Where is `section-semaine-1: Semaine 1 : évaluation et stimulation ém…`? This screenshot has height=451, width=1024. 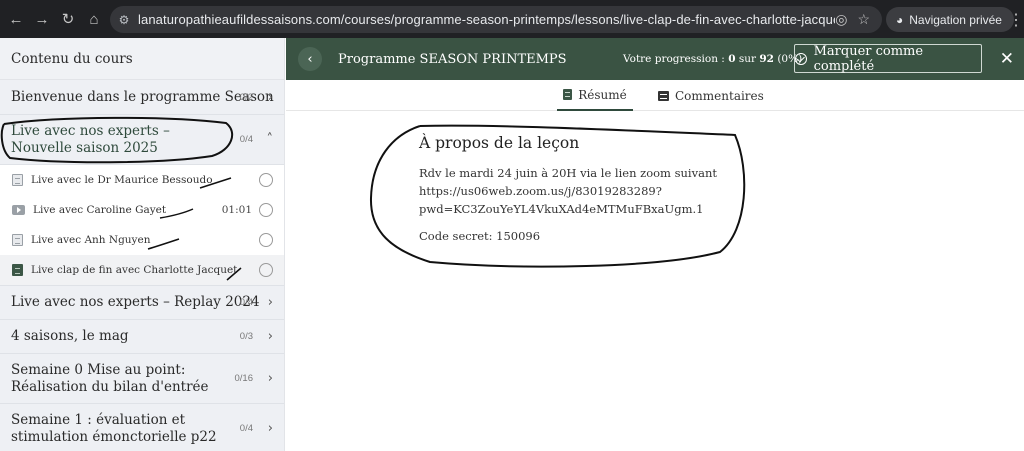 section-semaine-1: Semaine 1 : évaluation et stimulation ém… is located at coordinates (142, 427).